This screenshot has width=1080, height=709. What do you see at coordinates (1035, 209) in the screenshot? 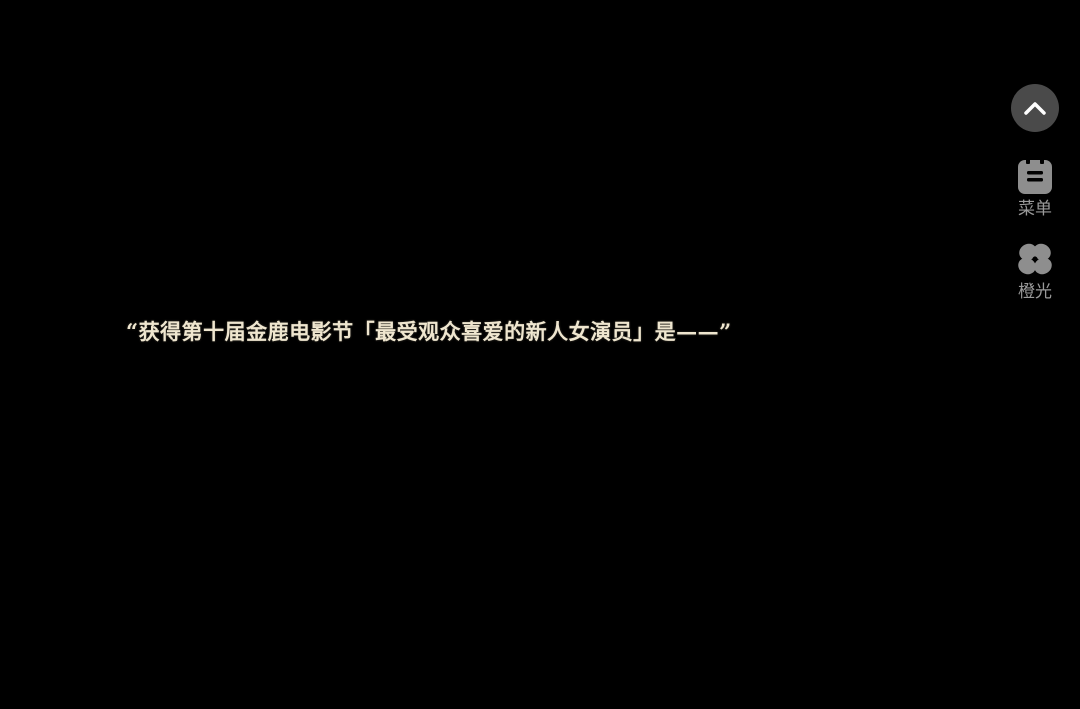
I see `menu-label: 菜单` at bounding box center [1035, 209].